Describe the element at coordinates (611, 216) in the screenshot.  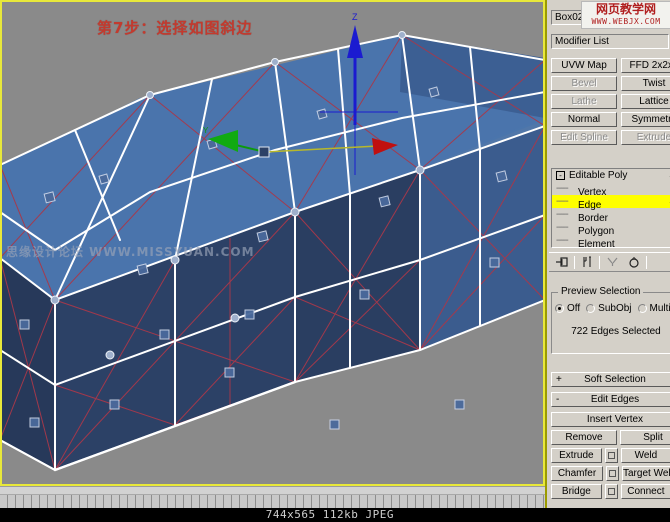
I see `stack-item-border: ----- Border` at that location.